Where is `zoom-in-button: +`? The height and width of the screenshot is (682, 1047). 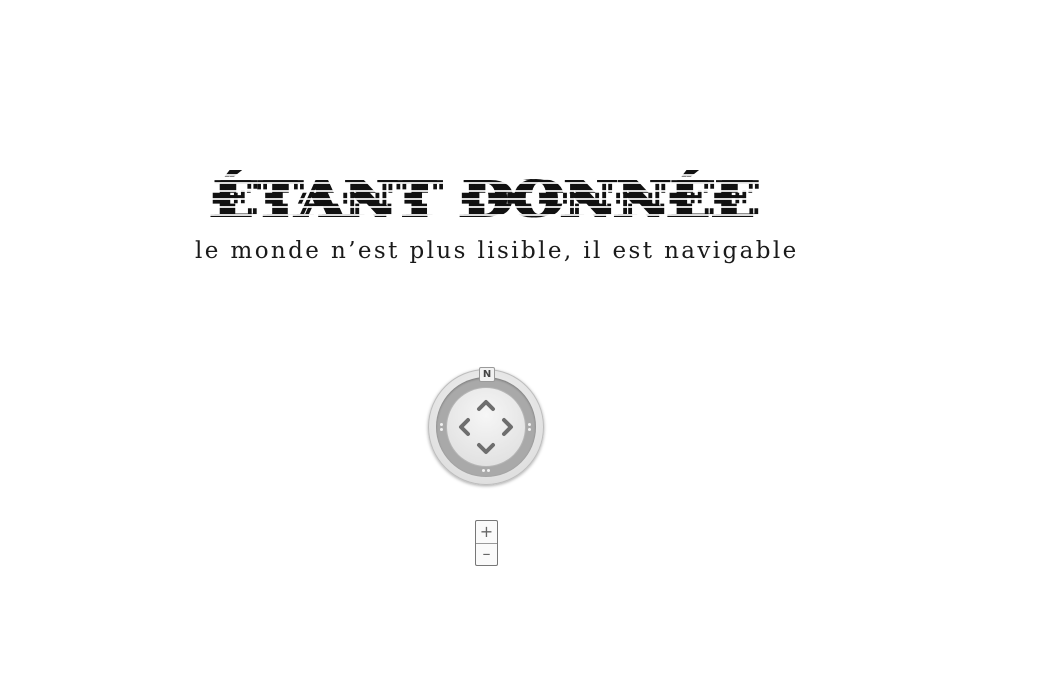
zoom-in-button: + is located at coordinates (486, 532).